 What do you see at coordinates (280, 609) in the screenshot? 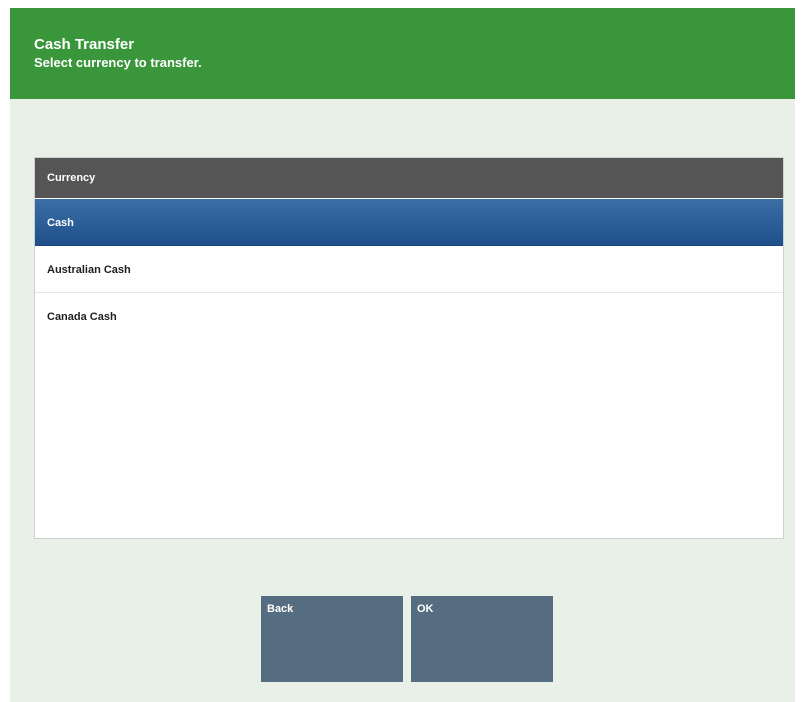
I see `back-button-label: Back` at bounding box center [280, 609].